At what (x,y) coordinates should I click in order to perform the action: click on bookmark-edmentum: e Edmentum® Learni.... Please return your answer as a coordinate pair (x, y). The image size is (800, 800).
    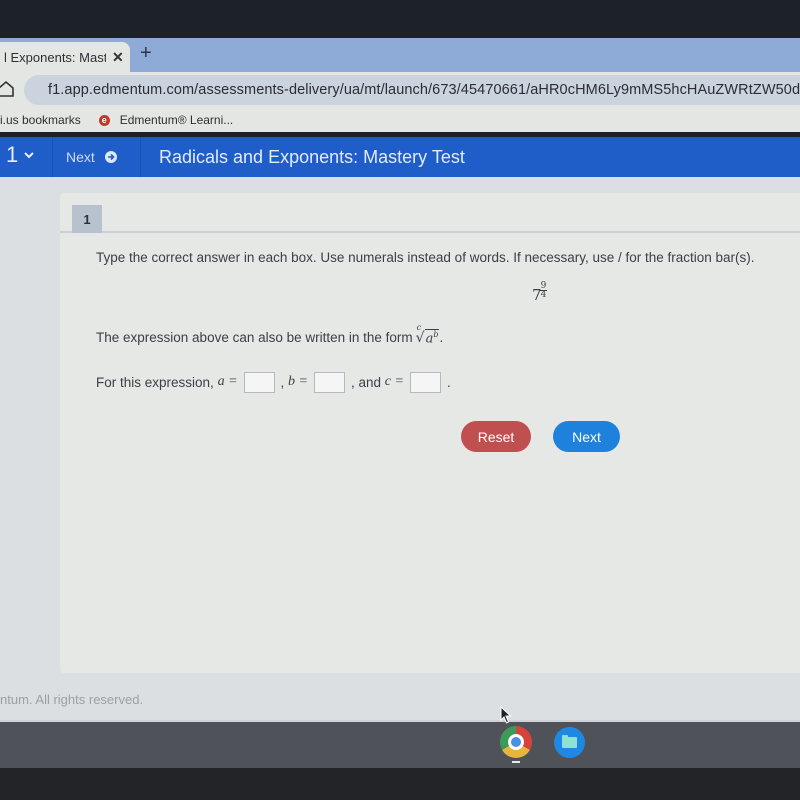
    Looking at the image, I should click on (166, 120).